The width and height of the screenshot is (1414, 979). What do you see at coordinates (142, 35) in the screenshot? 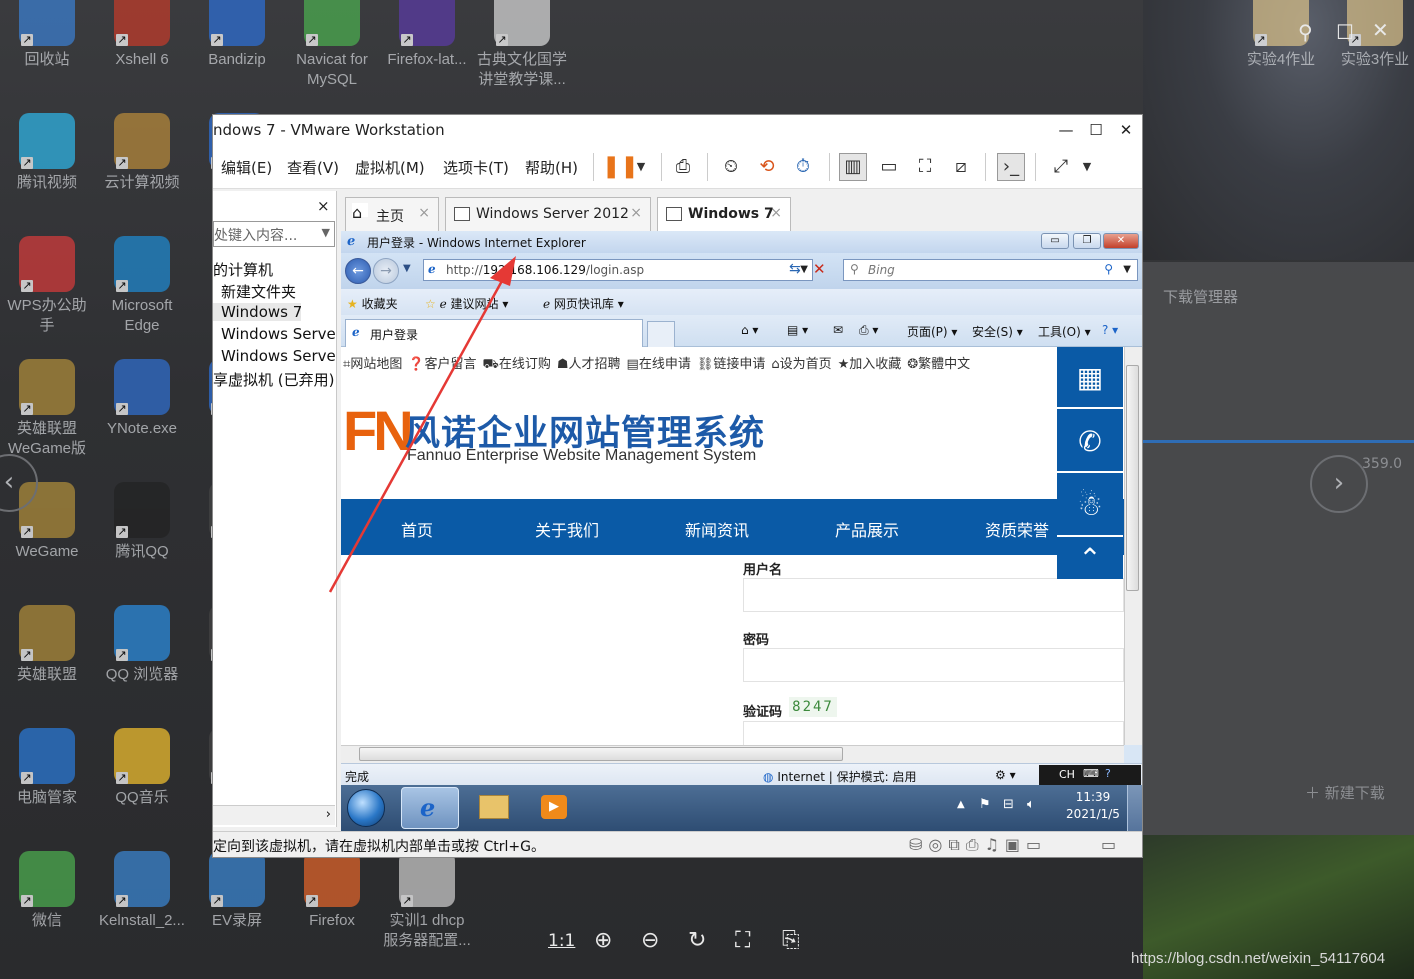
I see `desktop-icon: Xshell 6` at bounding box center [142, 35].